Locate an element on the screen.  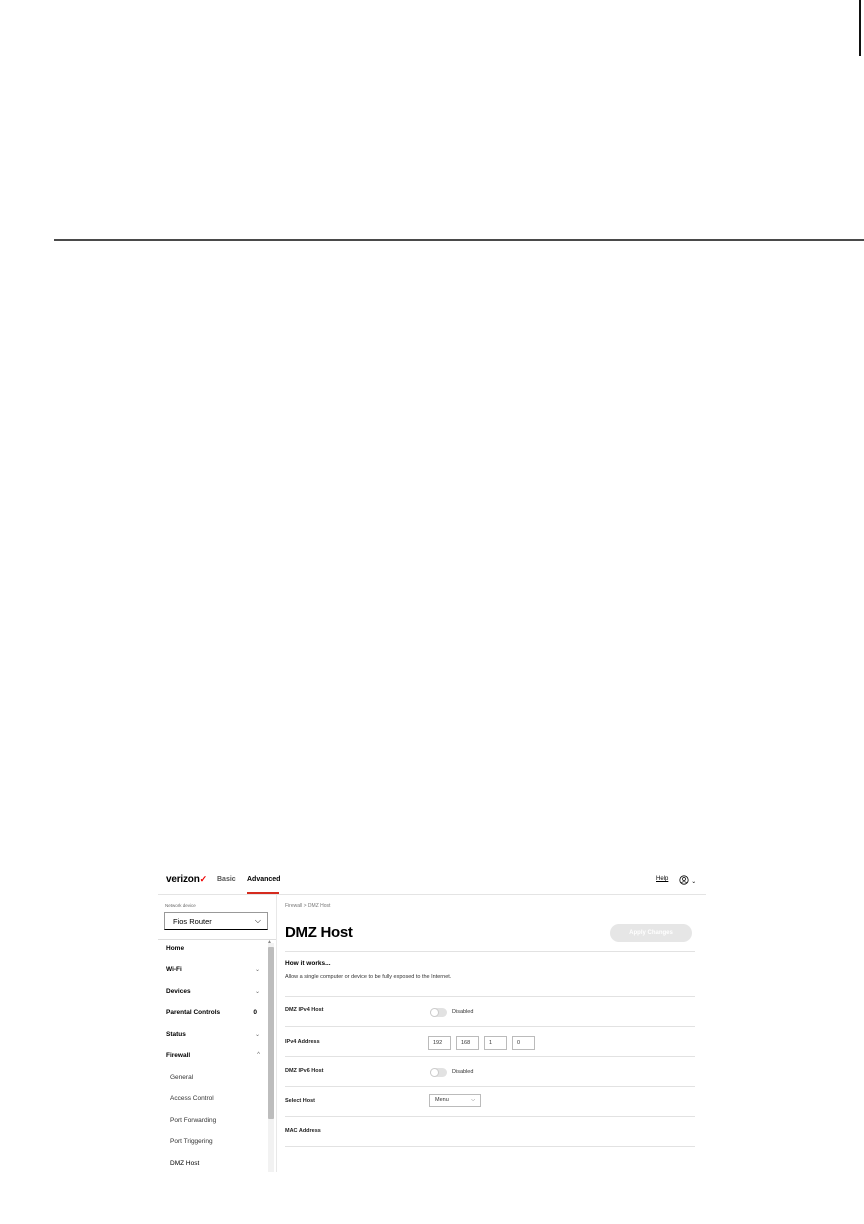
page-title: DMZ Host is located at coordinates (319, 932).